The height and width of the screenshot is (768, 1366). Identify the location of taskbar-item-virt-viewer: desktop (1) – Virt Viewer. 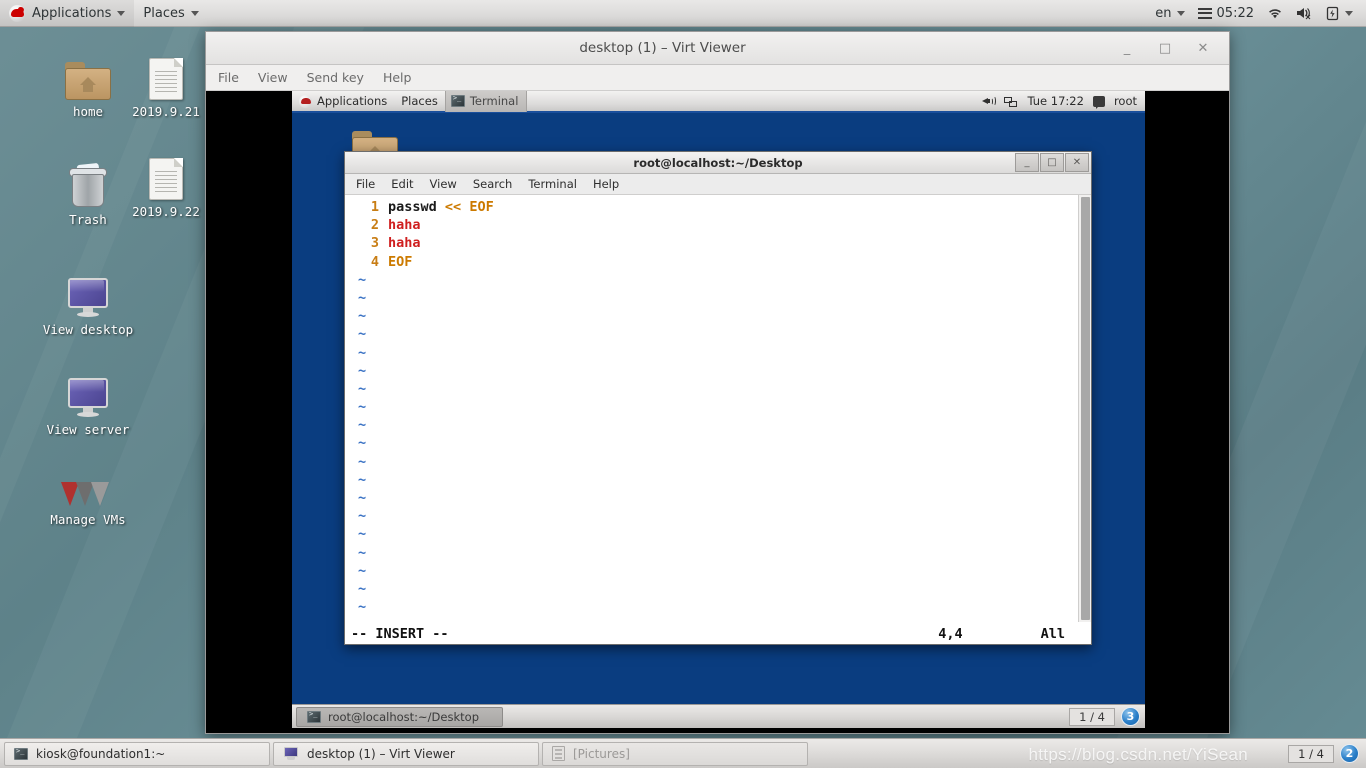
(406, 753).